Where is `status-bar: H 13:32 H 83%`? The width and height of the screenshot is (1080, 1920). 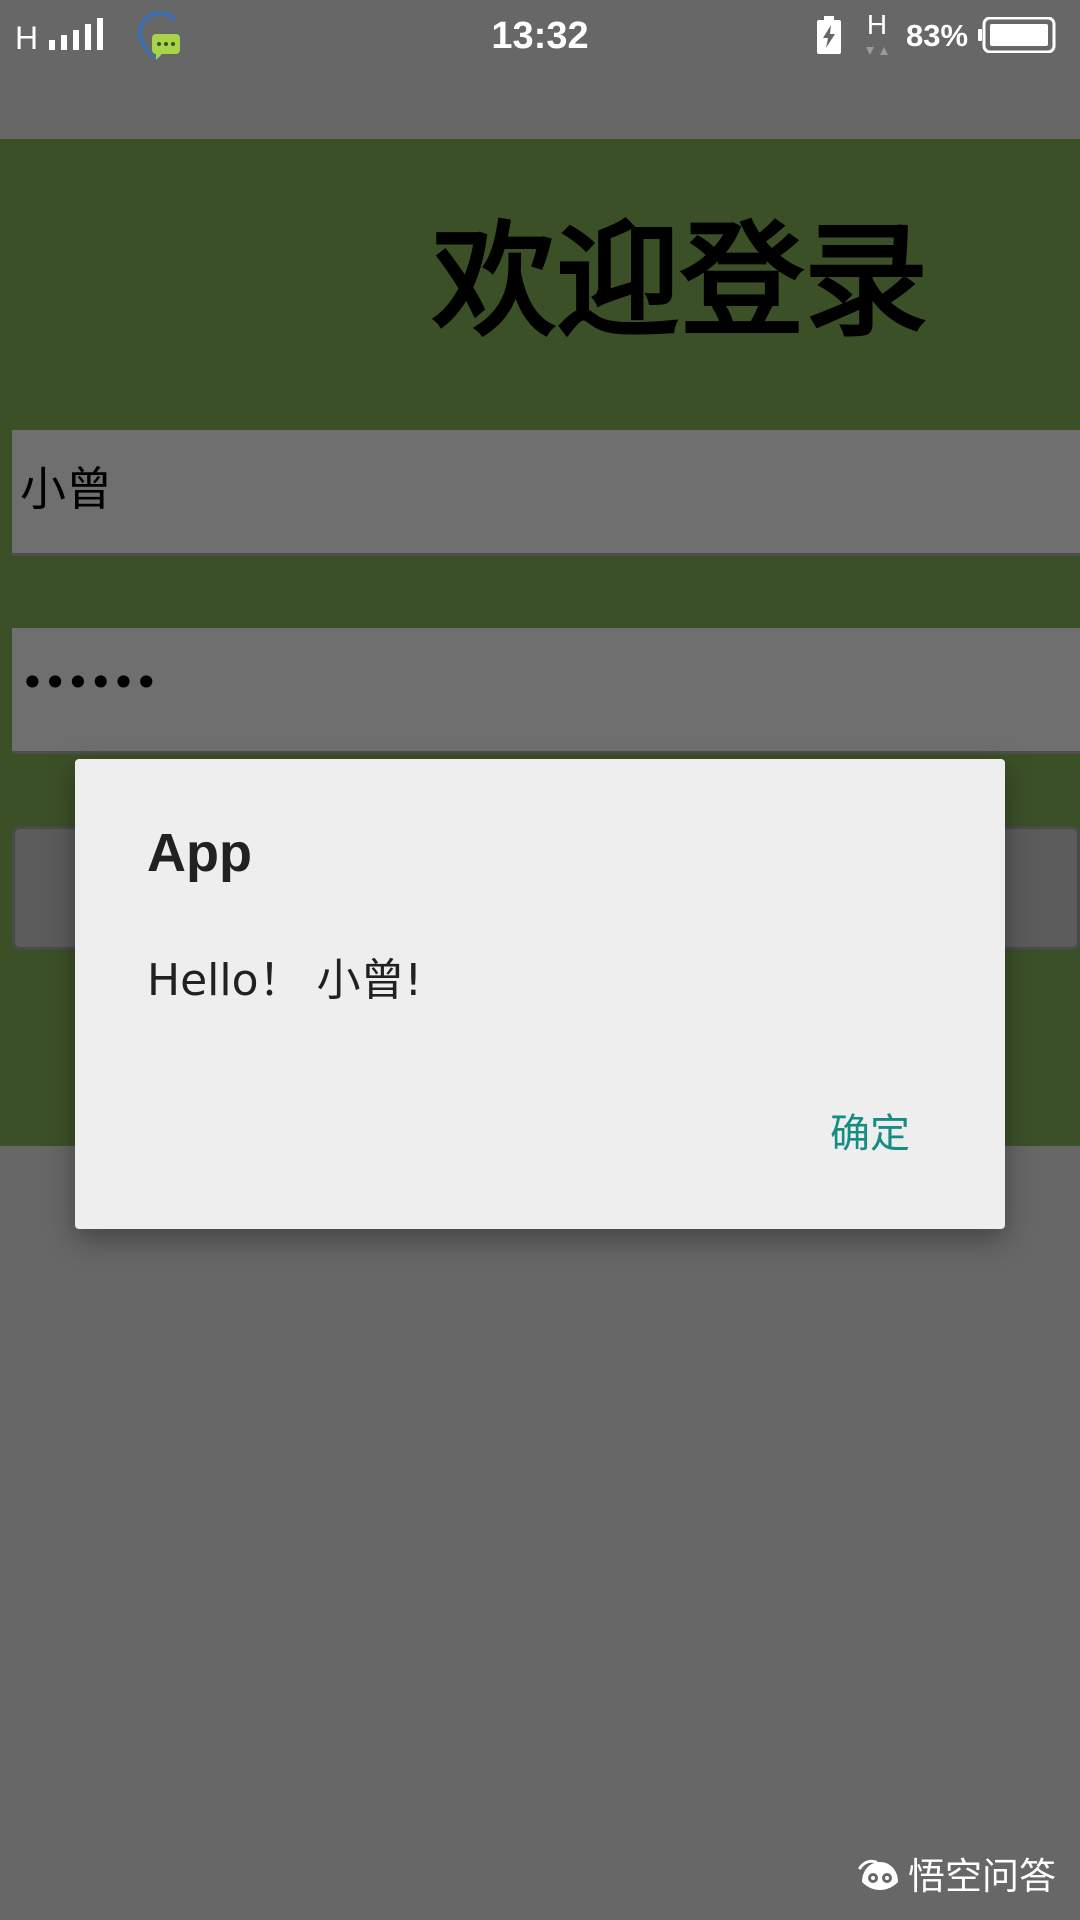 status-bar: H 13:32 H 83% is located at coordinates (540, 36).